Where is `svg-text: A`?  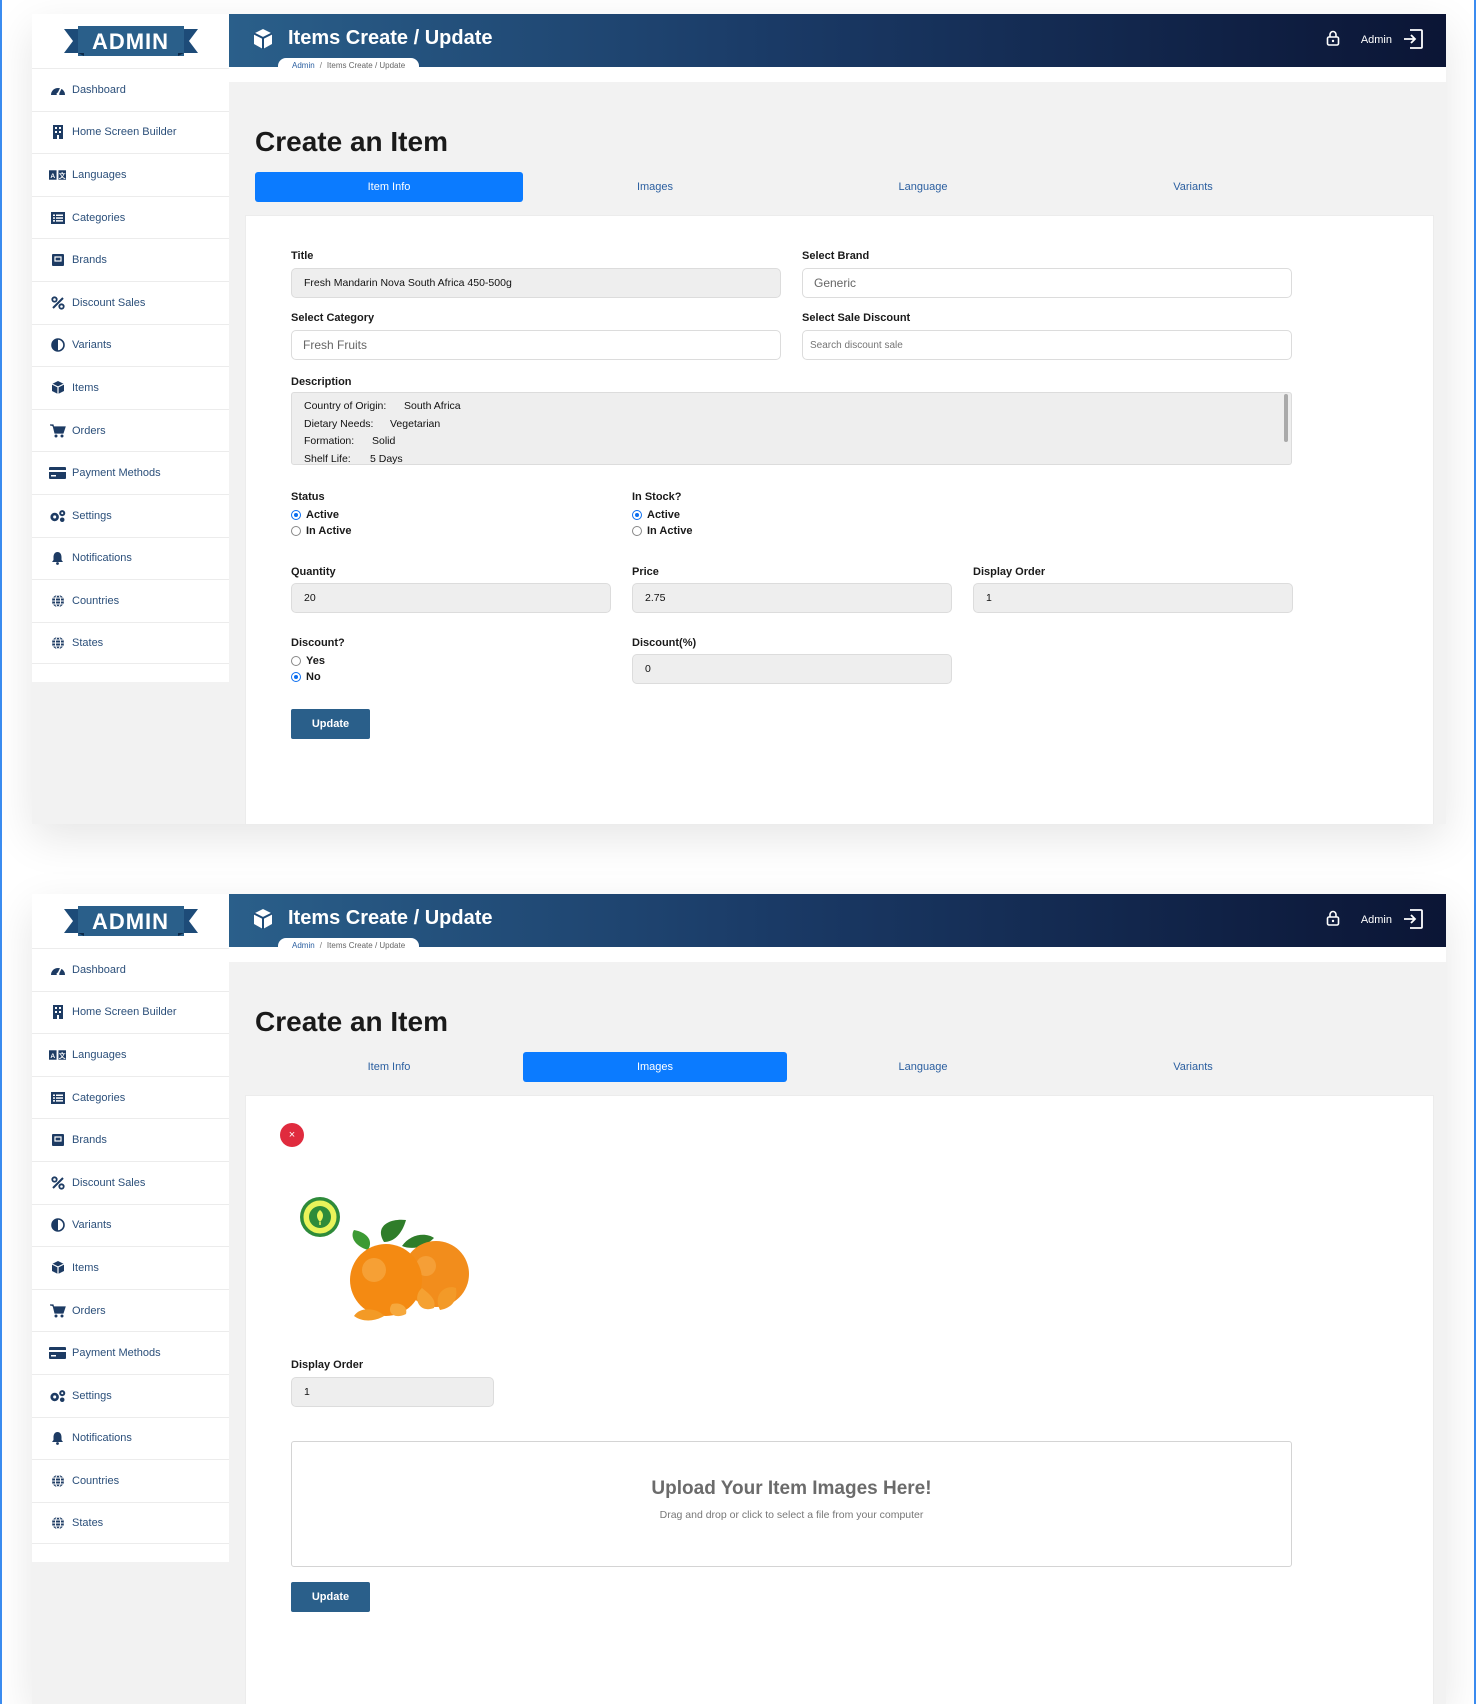
svg-text: A is located at coordinates (52, 1056).